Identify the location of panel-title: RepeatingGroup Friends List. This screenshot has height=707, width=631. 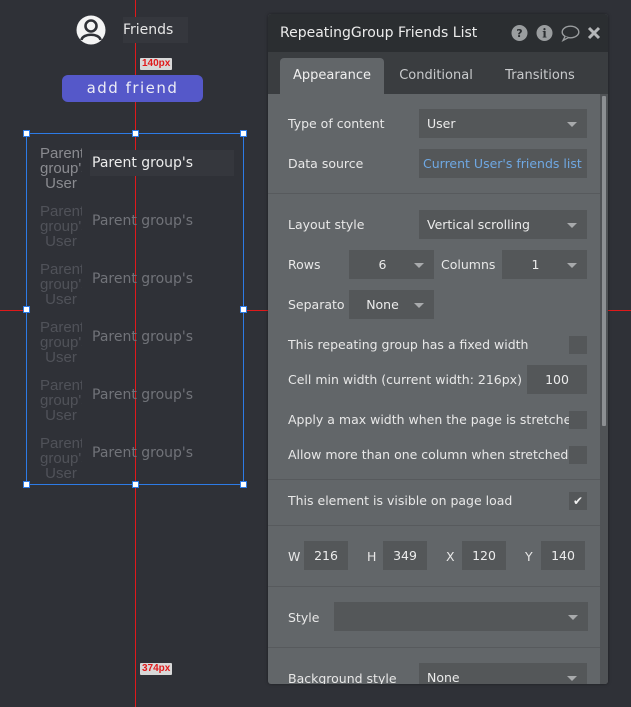
(379, 33).